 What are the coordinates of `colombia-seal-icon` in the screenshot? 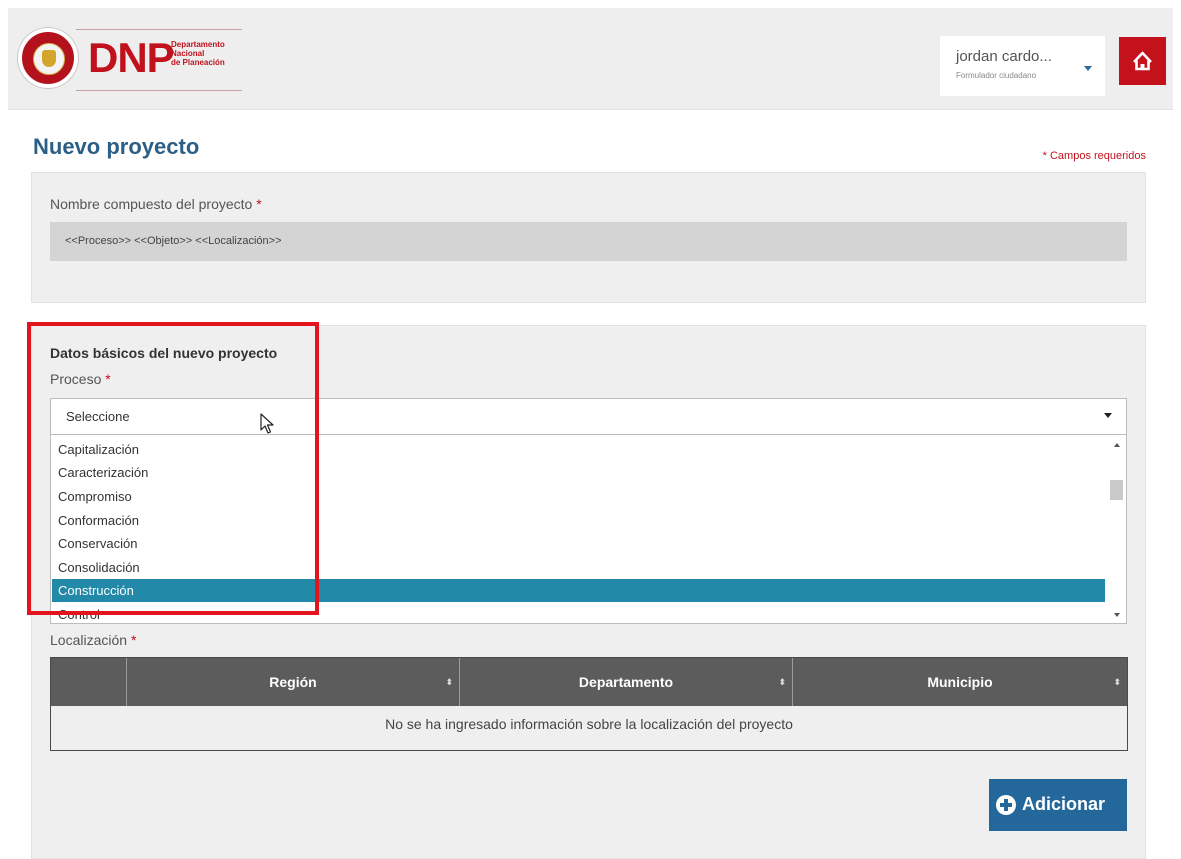 It's located at (48, 58).